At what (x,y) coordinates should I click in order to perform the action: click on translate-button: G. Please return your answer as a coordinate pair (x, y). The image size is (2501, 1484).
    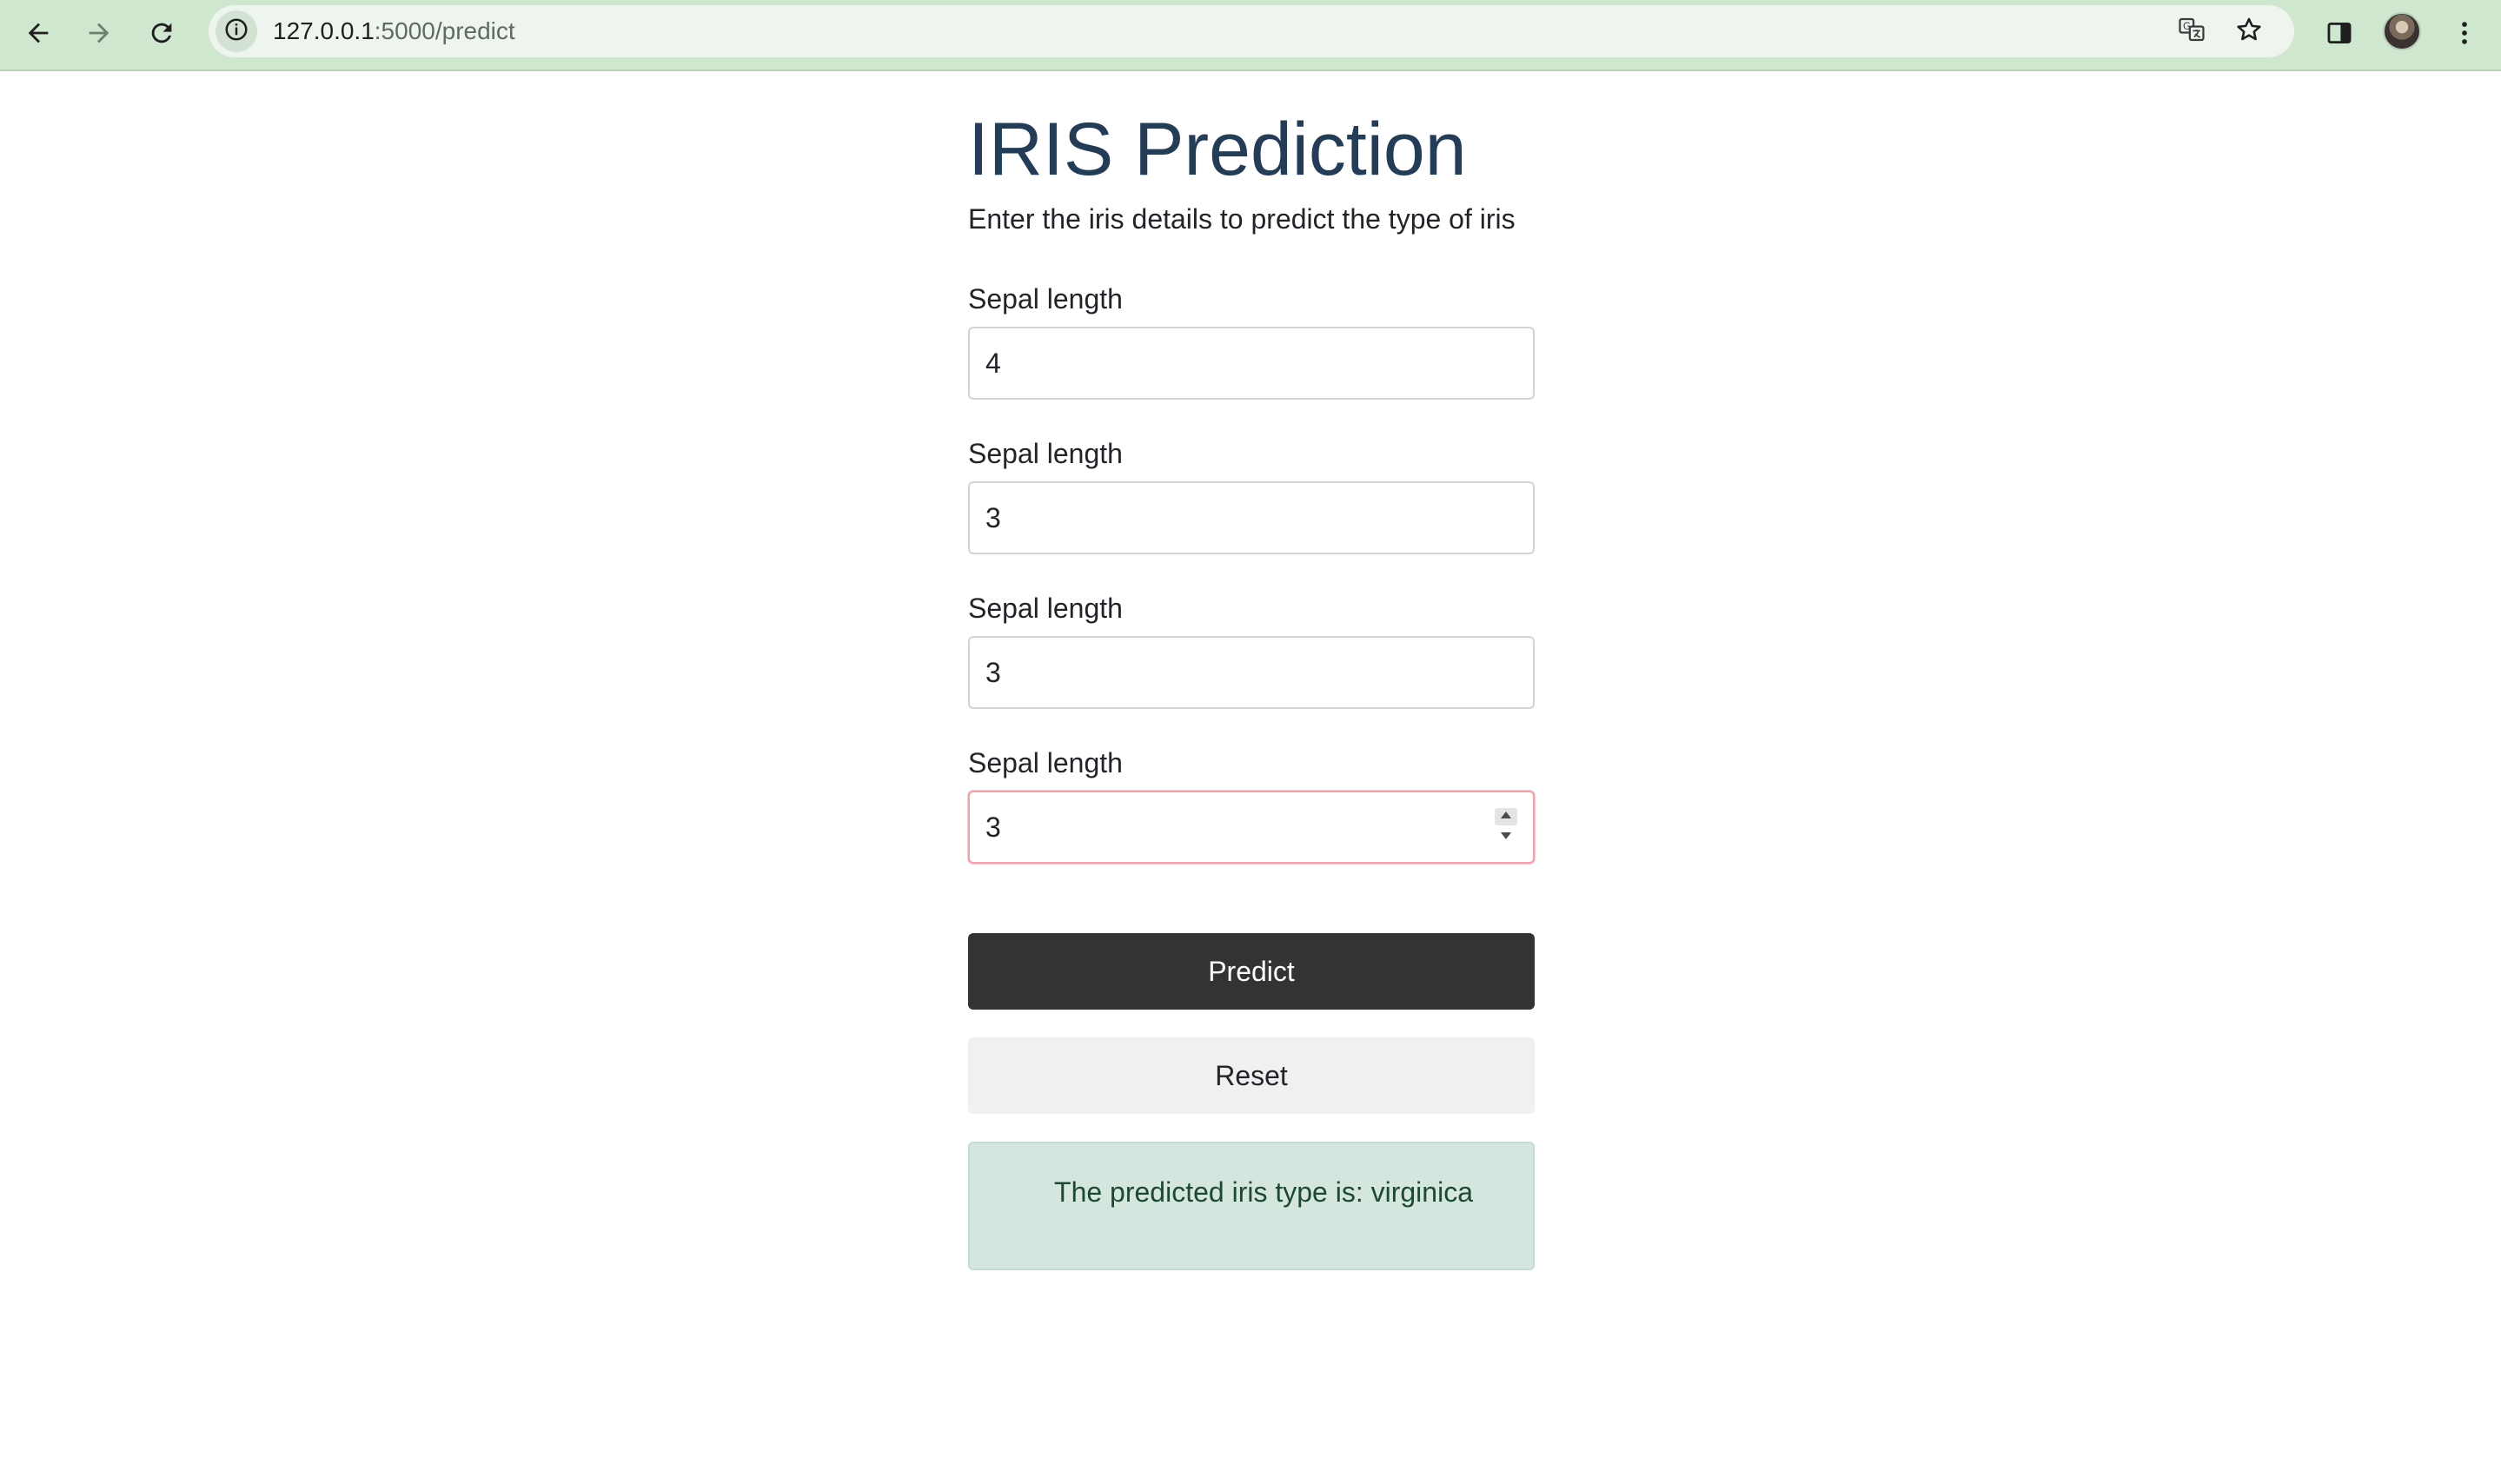
    Looking at the image, I should click on (2192, 31).